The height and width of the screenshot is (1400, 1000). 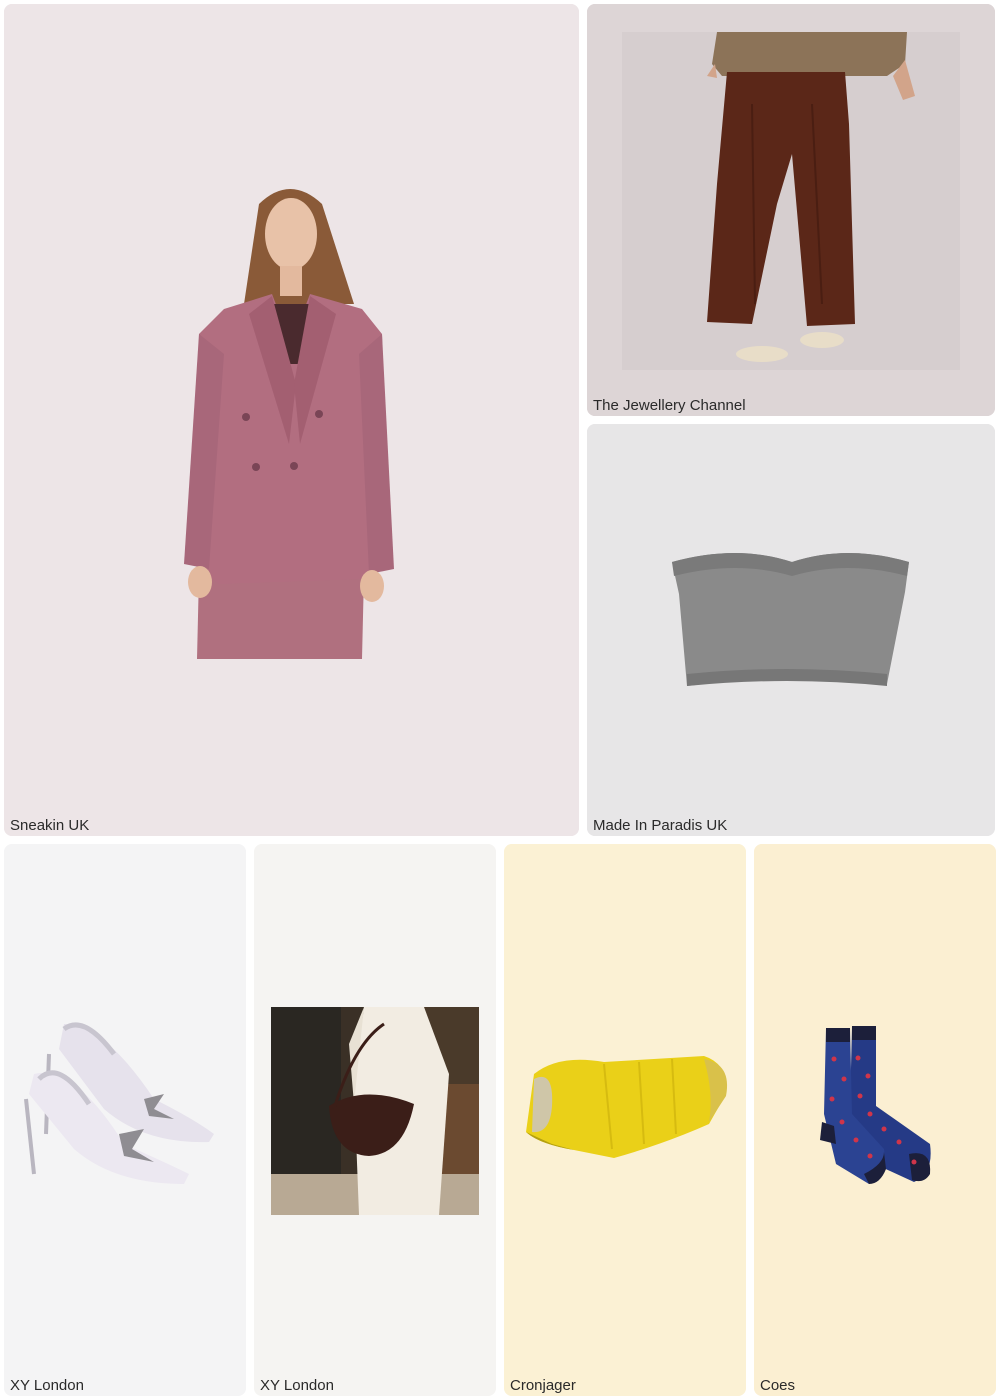 I want to click on heels-product-image, so click(x=125, y=1120).